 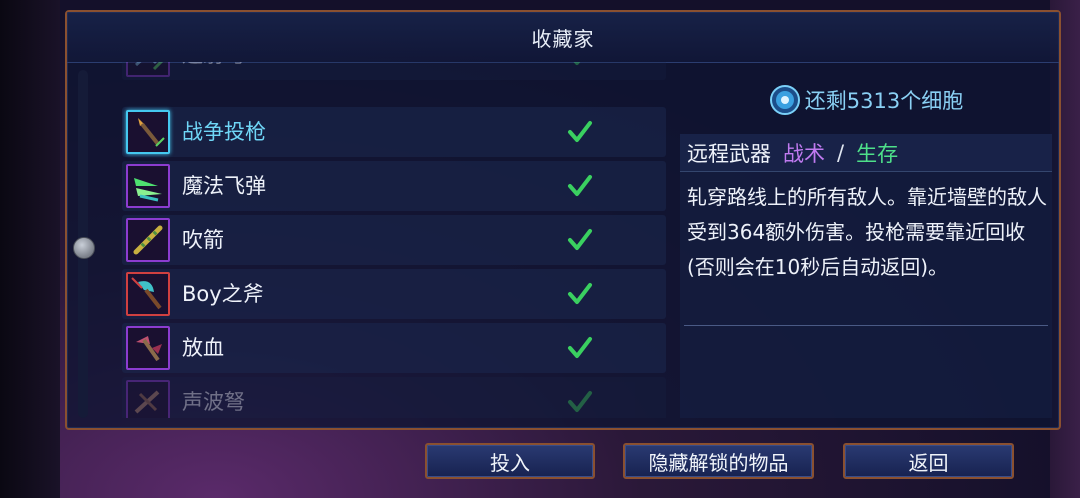 I want to click on list-item-repeater-crossbow: 连射弩, so click(x=394, y=71).